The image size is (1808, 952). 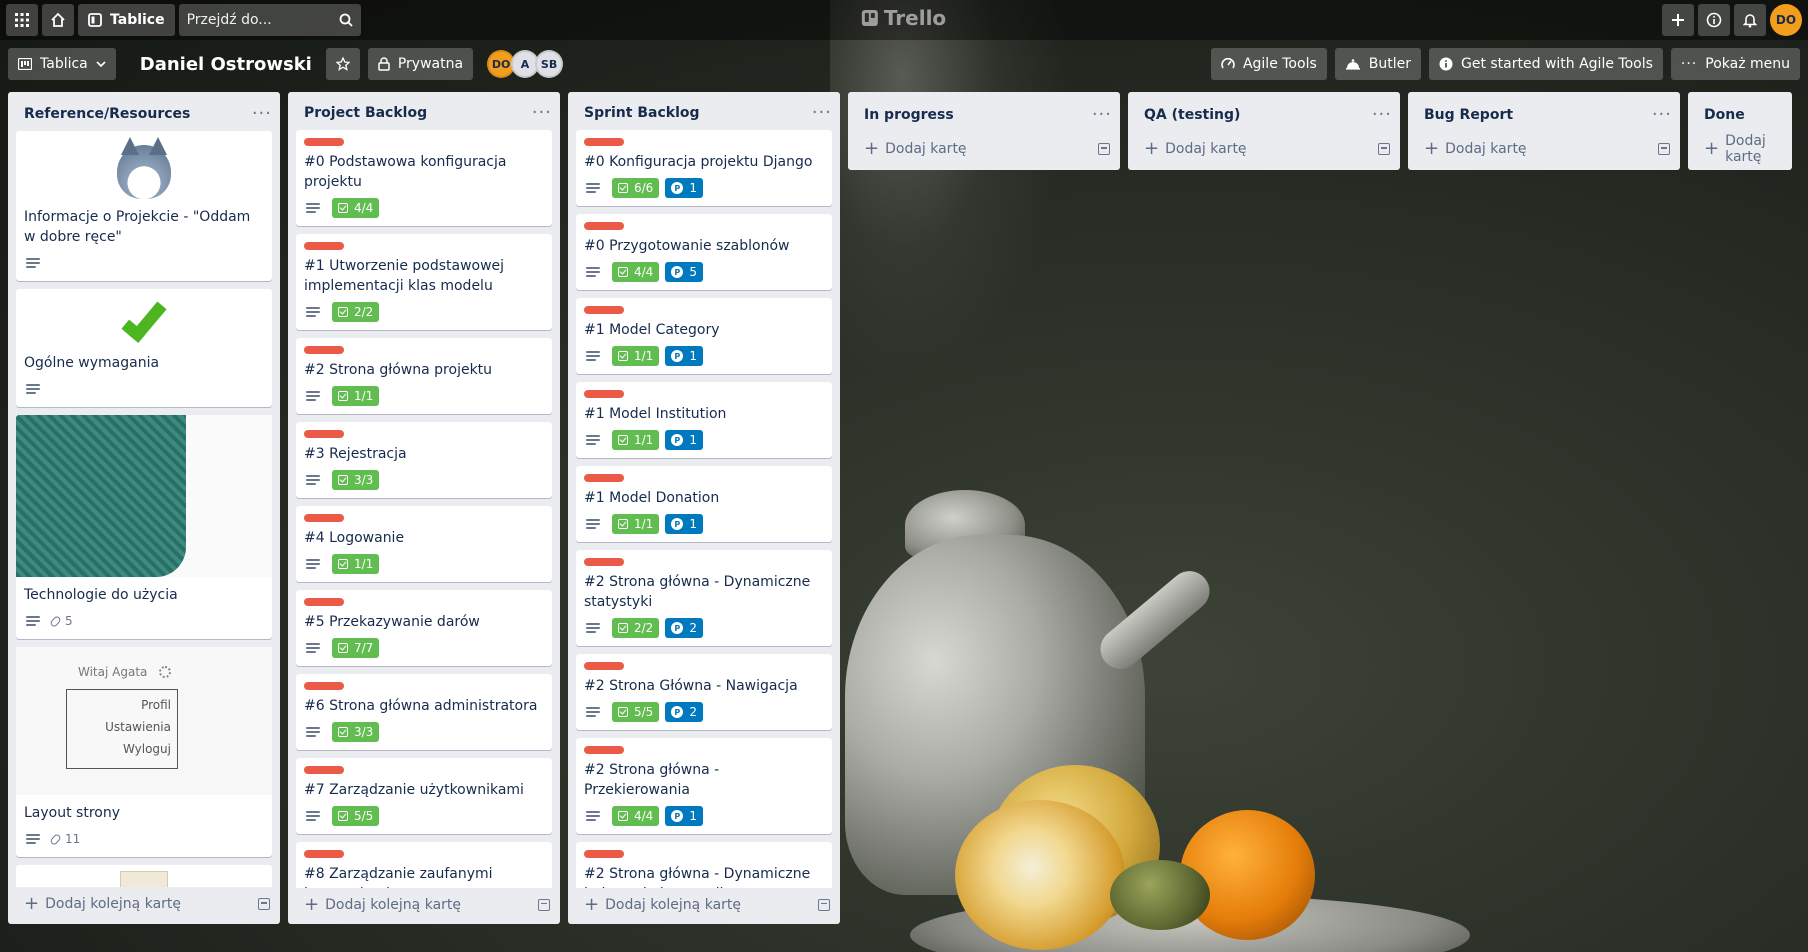 I want to click on list-header: Project Backlog ···, so click(x=424, y=111).